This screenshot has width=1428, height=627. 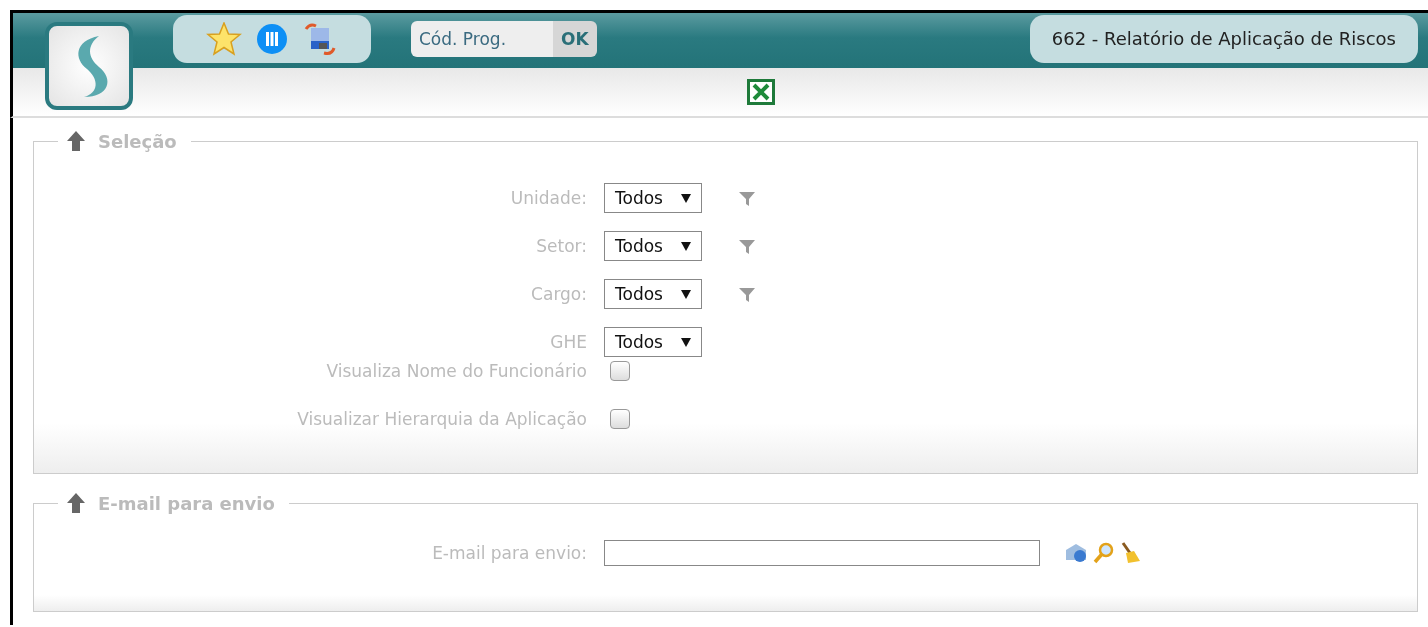 What do you see at coordinates (575, 38) in the screenshot?
I see `ok-button: OK` at bounding box center [575, 38].